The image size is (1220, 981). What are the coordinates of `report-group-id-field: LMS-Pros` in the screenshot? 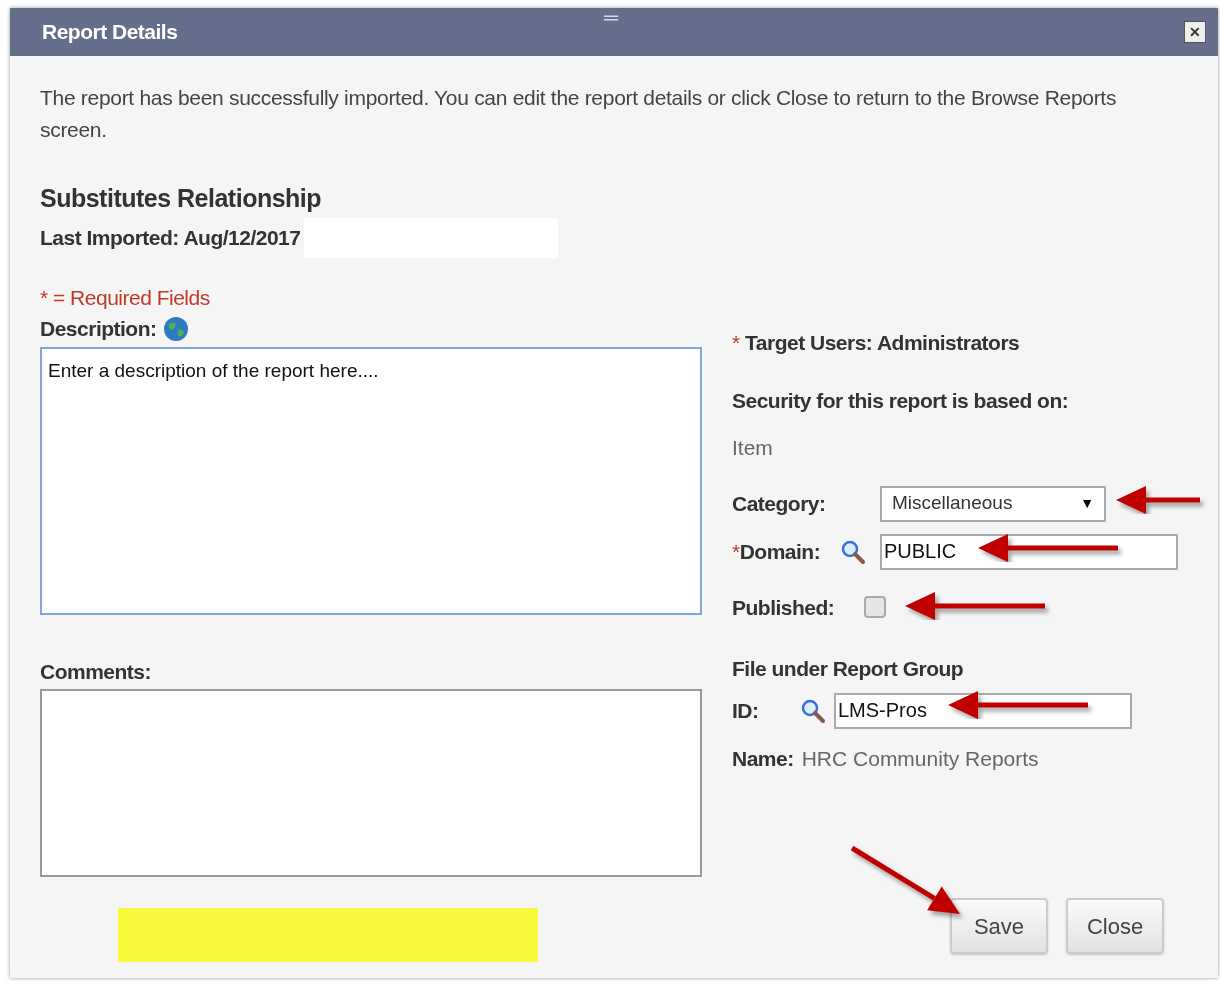 It's located at (983, 710).